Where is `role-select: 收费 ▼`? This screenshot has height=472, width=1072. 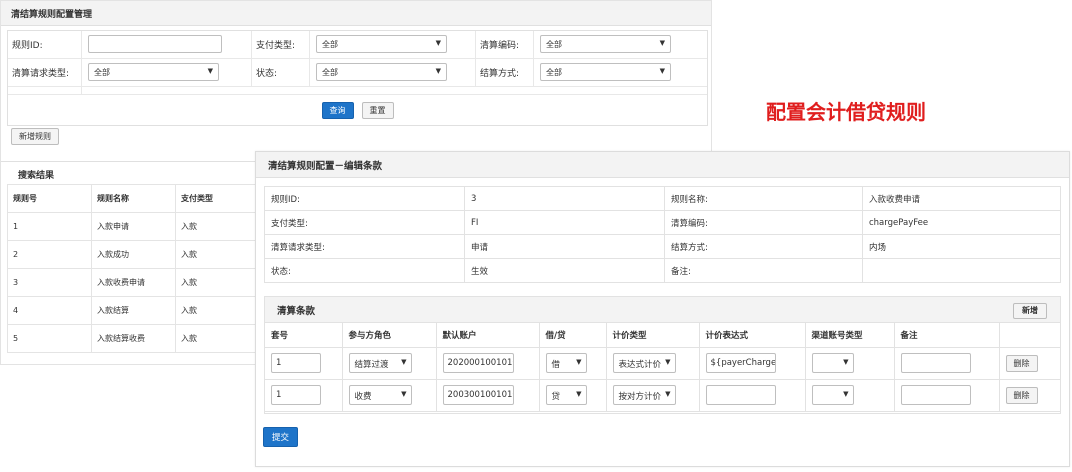
role-select: 收费 ▼ is located at coordinates (380, 395).